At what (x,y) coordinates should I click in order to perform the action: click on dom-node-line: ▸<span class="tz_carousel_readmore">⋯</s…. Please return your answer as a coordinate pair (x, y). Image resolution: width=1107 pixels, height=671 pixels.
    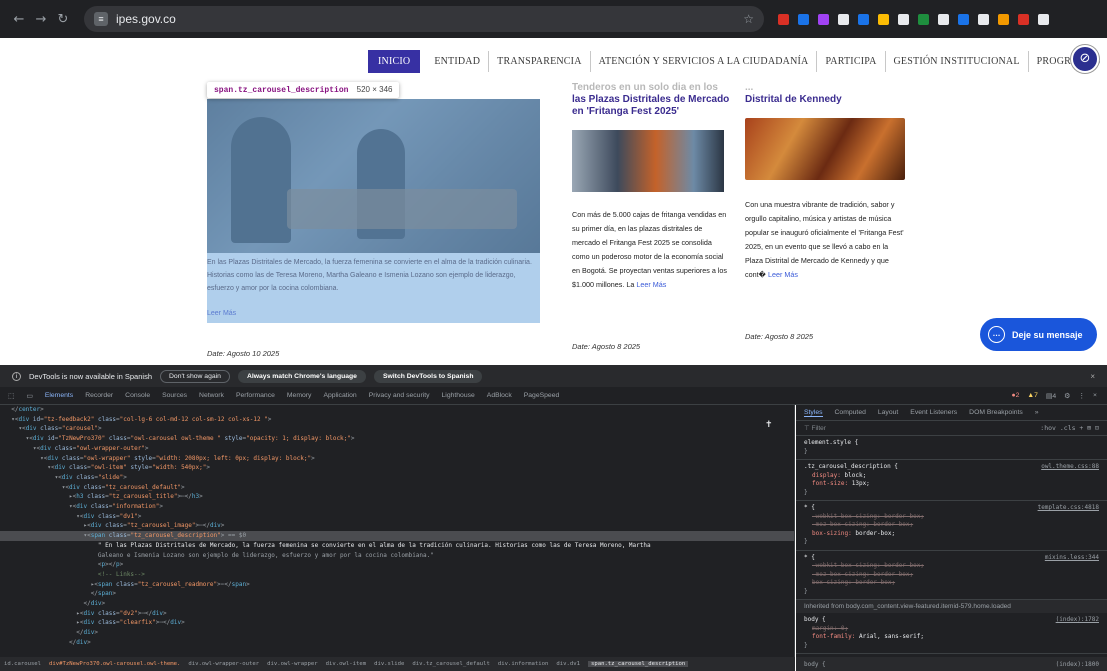
    Looking at the image, I should click on (397, 585).